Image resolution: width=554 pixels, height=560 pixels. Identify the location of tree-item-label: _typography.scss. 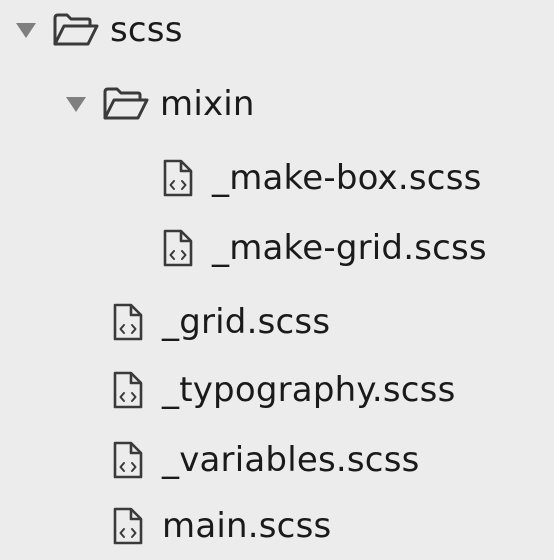
(309, 390).